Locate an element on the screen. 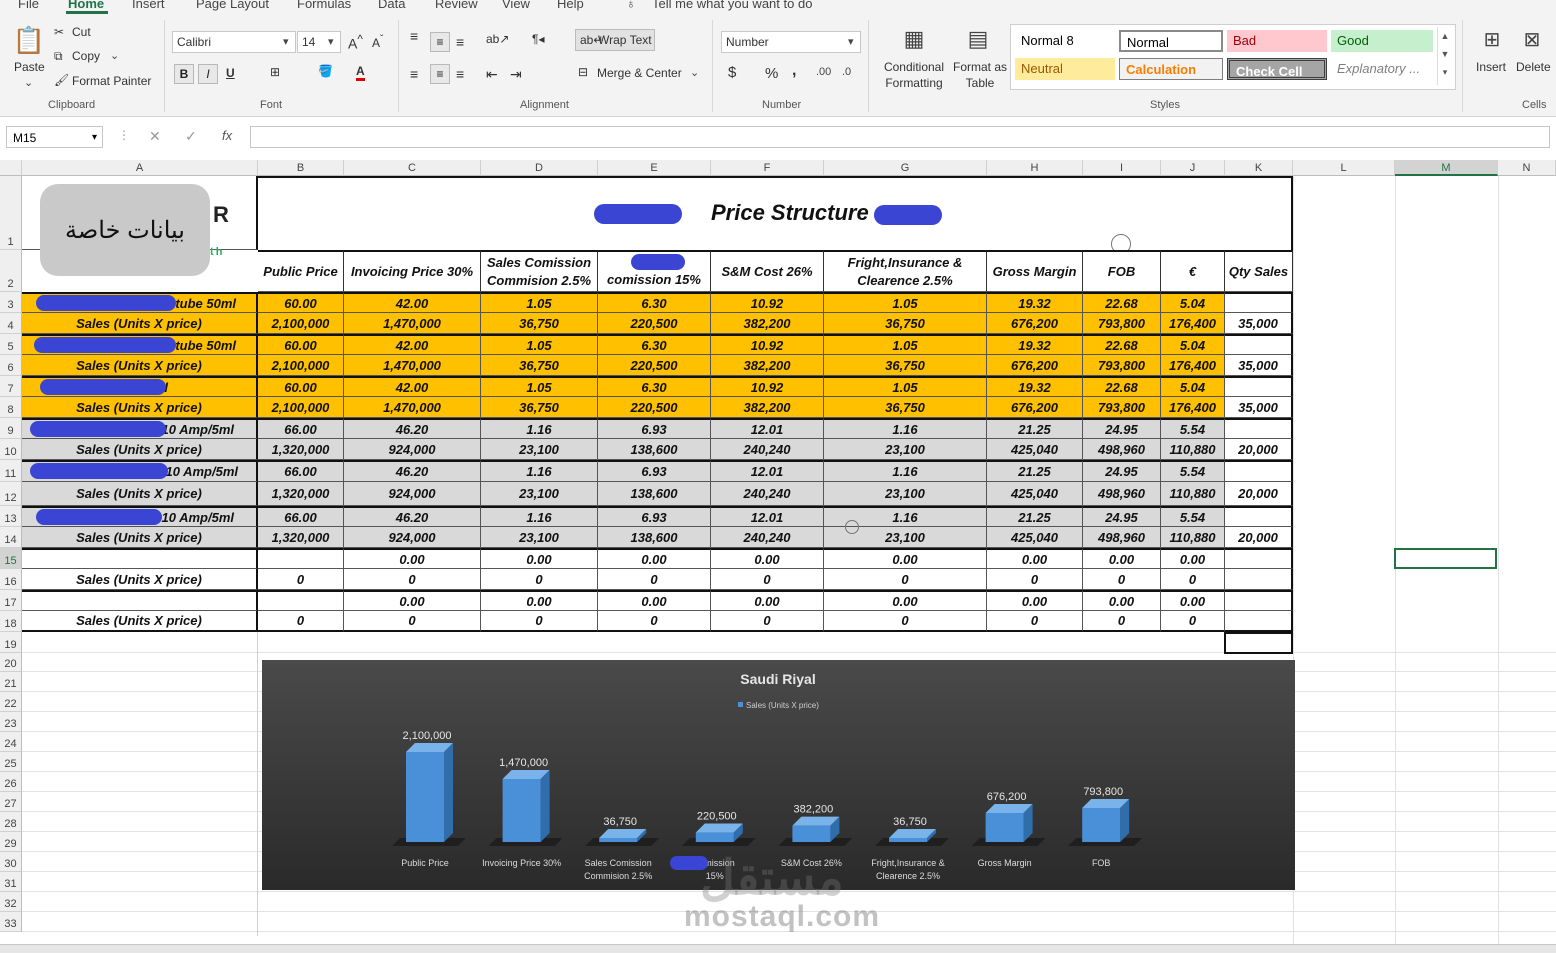 The width and height of the screenshot is (1556, 953). column-header-a: A is located at coordinates (140, 168).